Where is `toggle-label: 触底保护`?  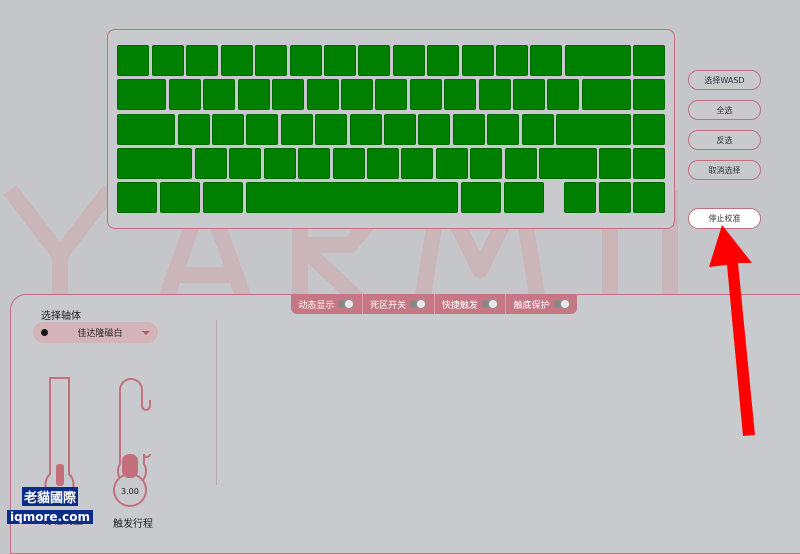 toggle-label: 触底保护 is located at coordinates (531, 305).